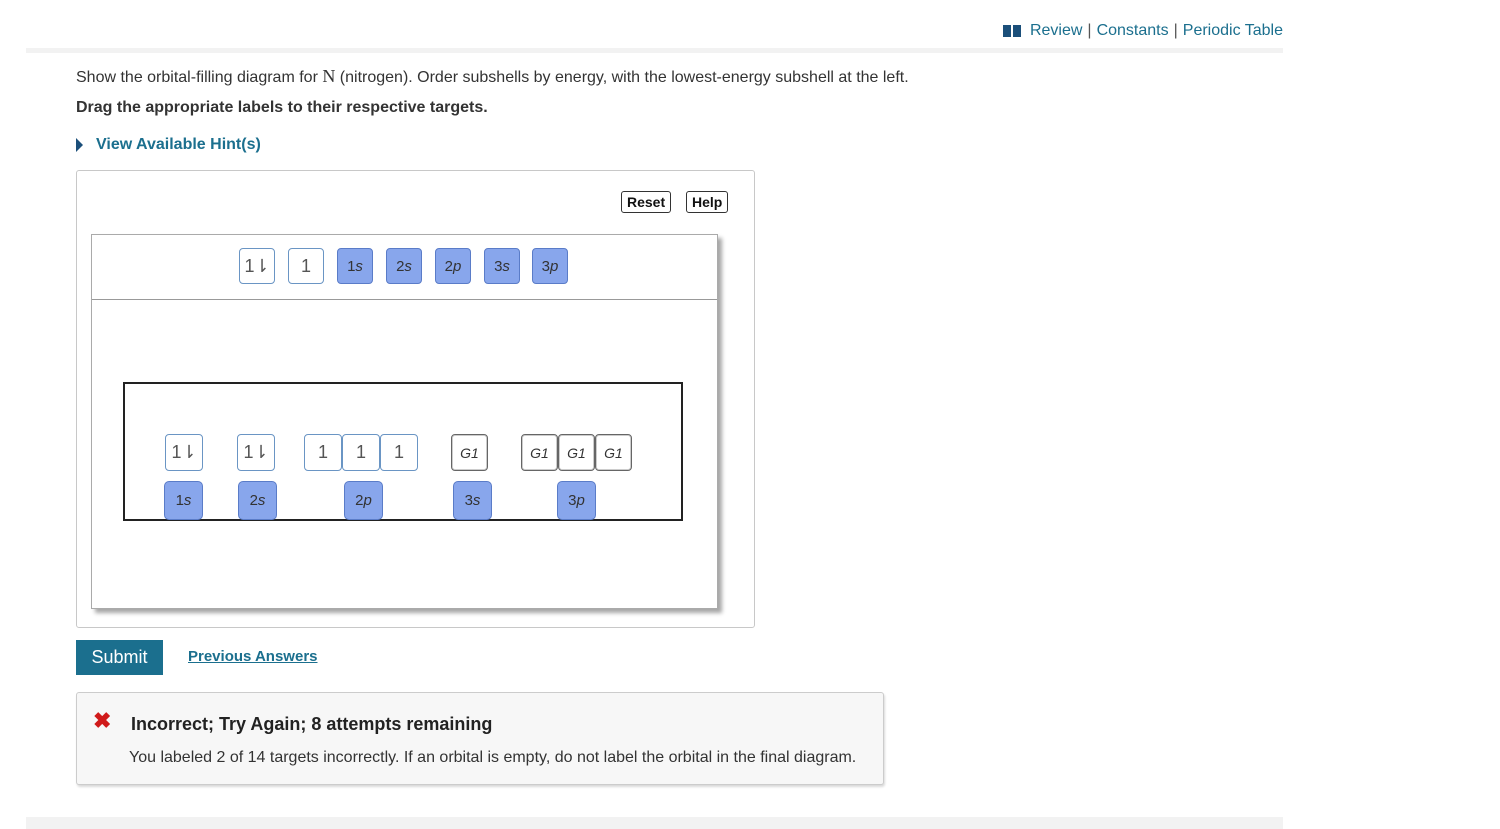  What do you see at coordinates (1056, 31) in the screenshot?
I see `review-link: Review` at bounding box center [1056, 31].